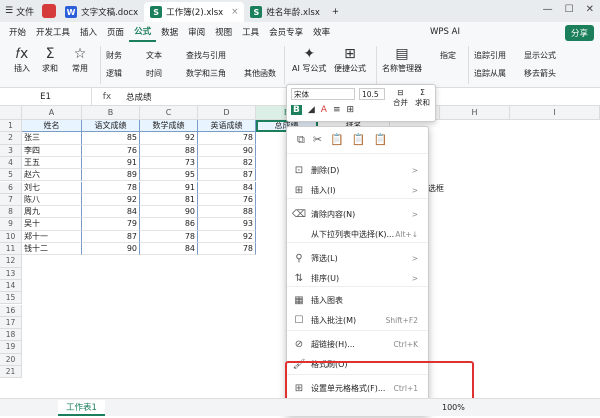 This screenshot has width=600, height=418. Describe the element at coordinates (111, 113) in the screenshot. I see `column-header: B` at that location.